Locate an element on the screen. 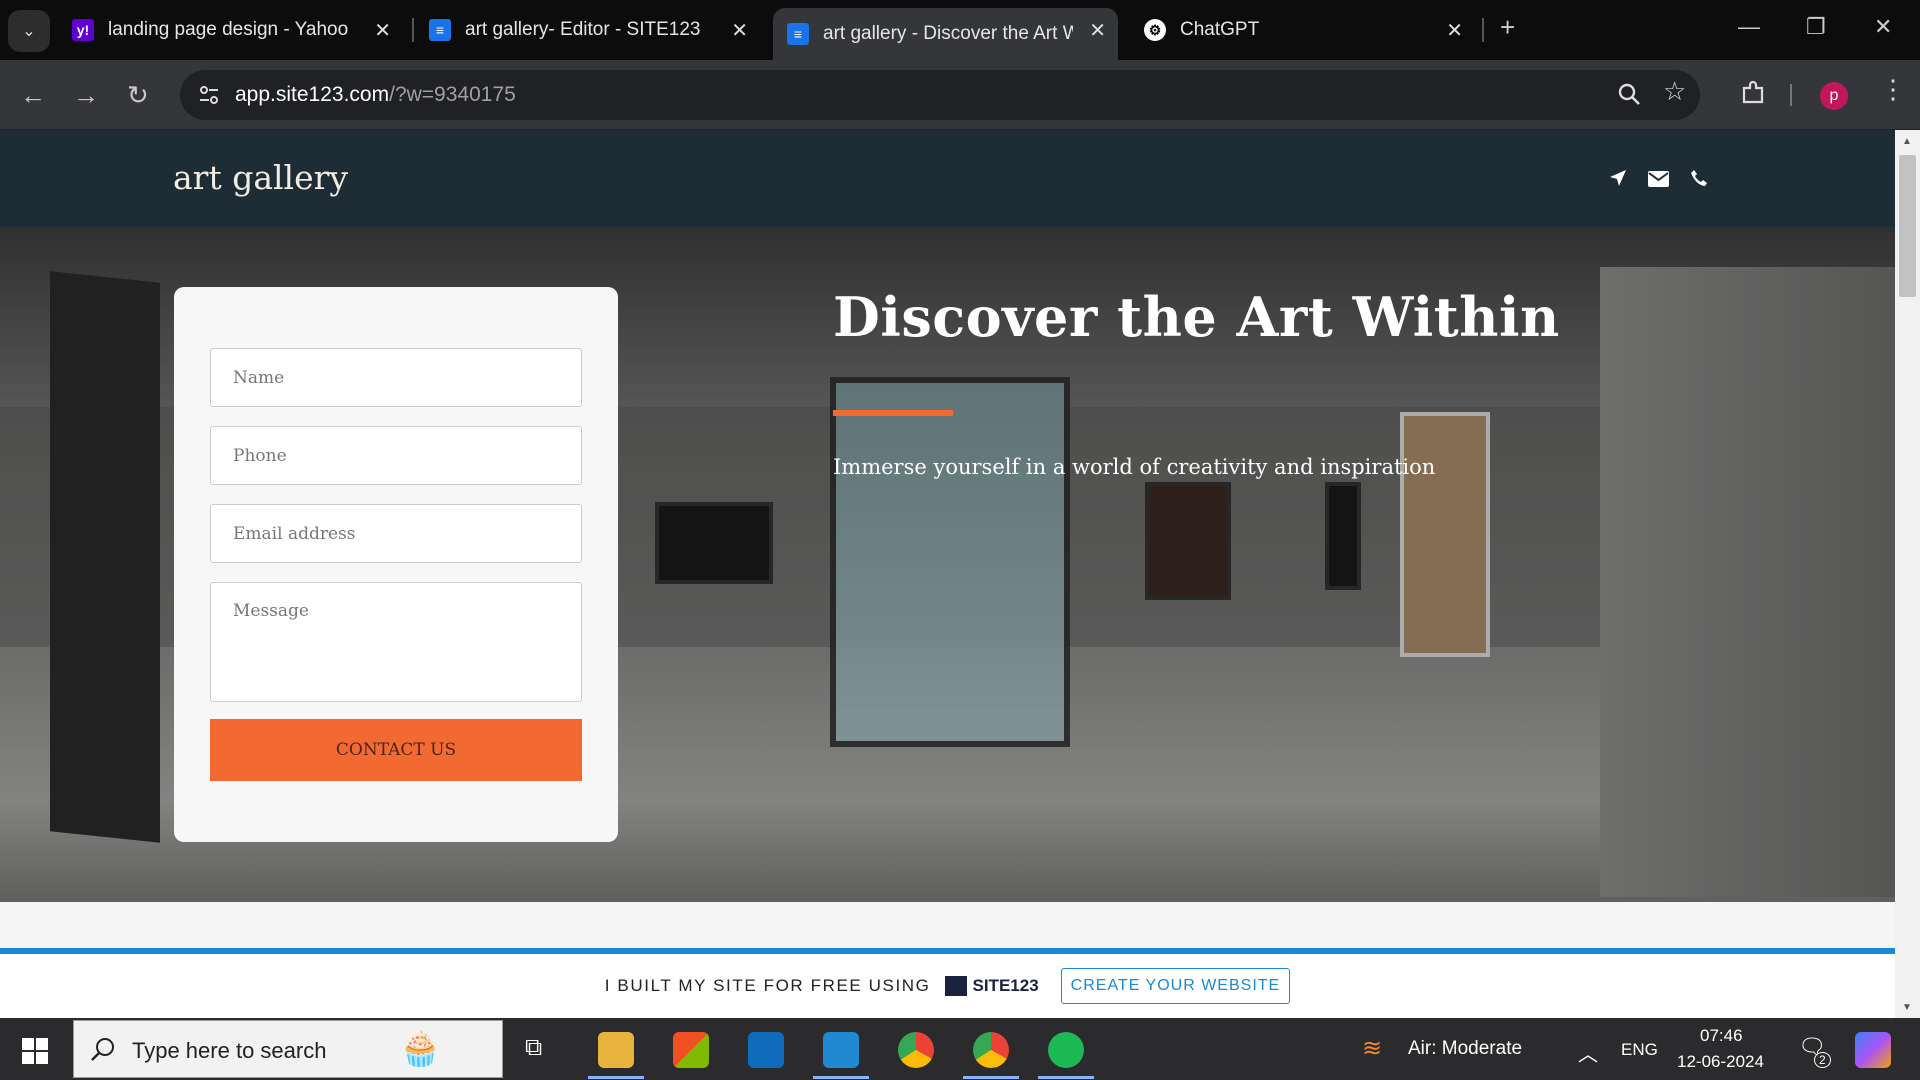  name-field is located at coordinates (396, 377).